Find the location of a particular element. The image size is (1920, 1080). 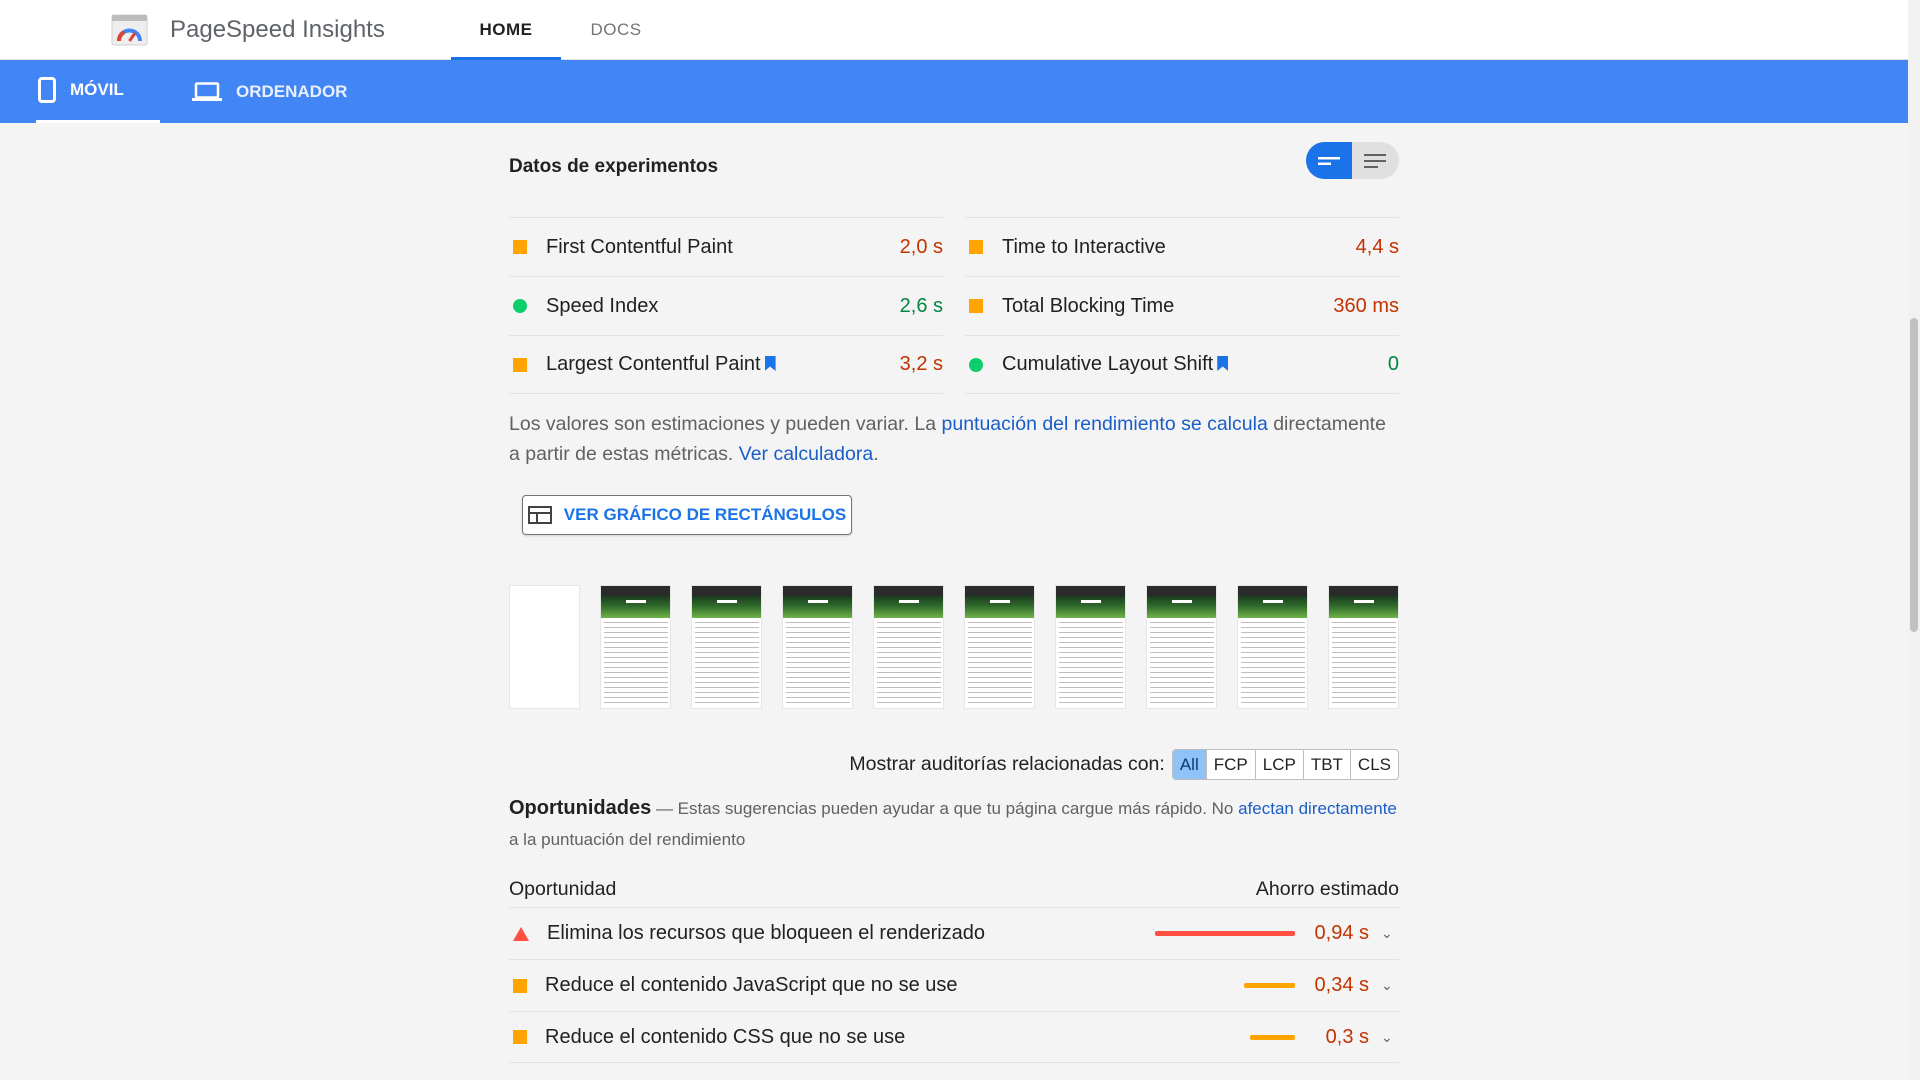

compact-view-button is located at coordinates (1329, 160).